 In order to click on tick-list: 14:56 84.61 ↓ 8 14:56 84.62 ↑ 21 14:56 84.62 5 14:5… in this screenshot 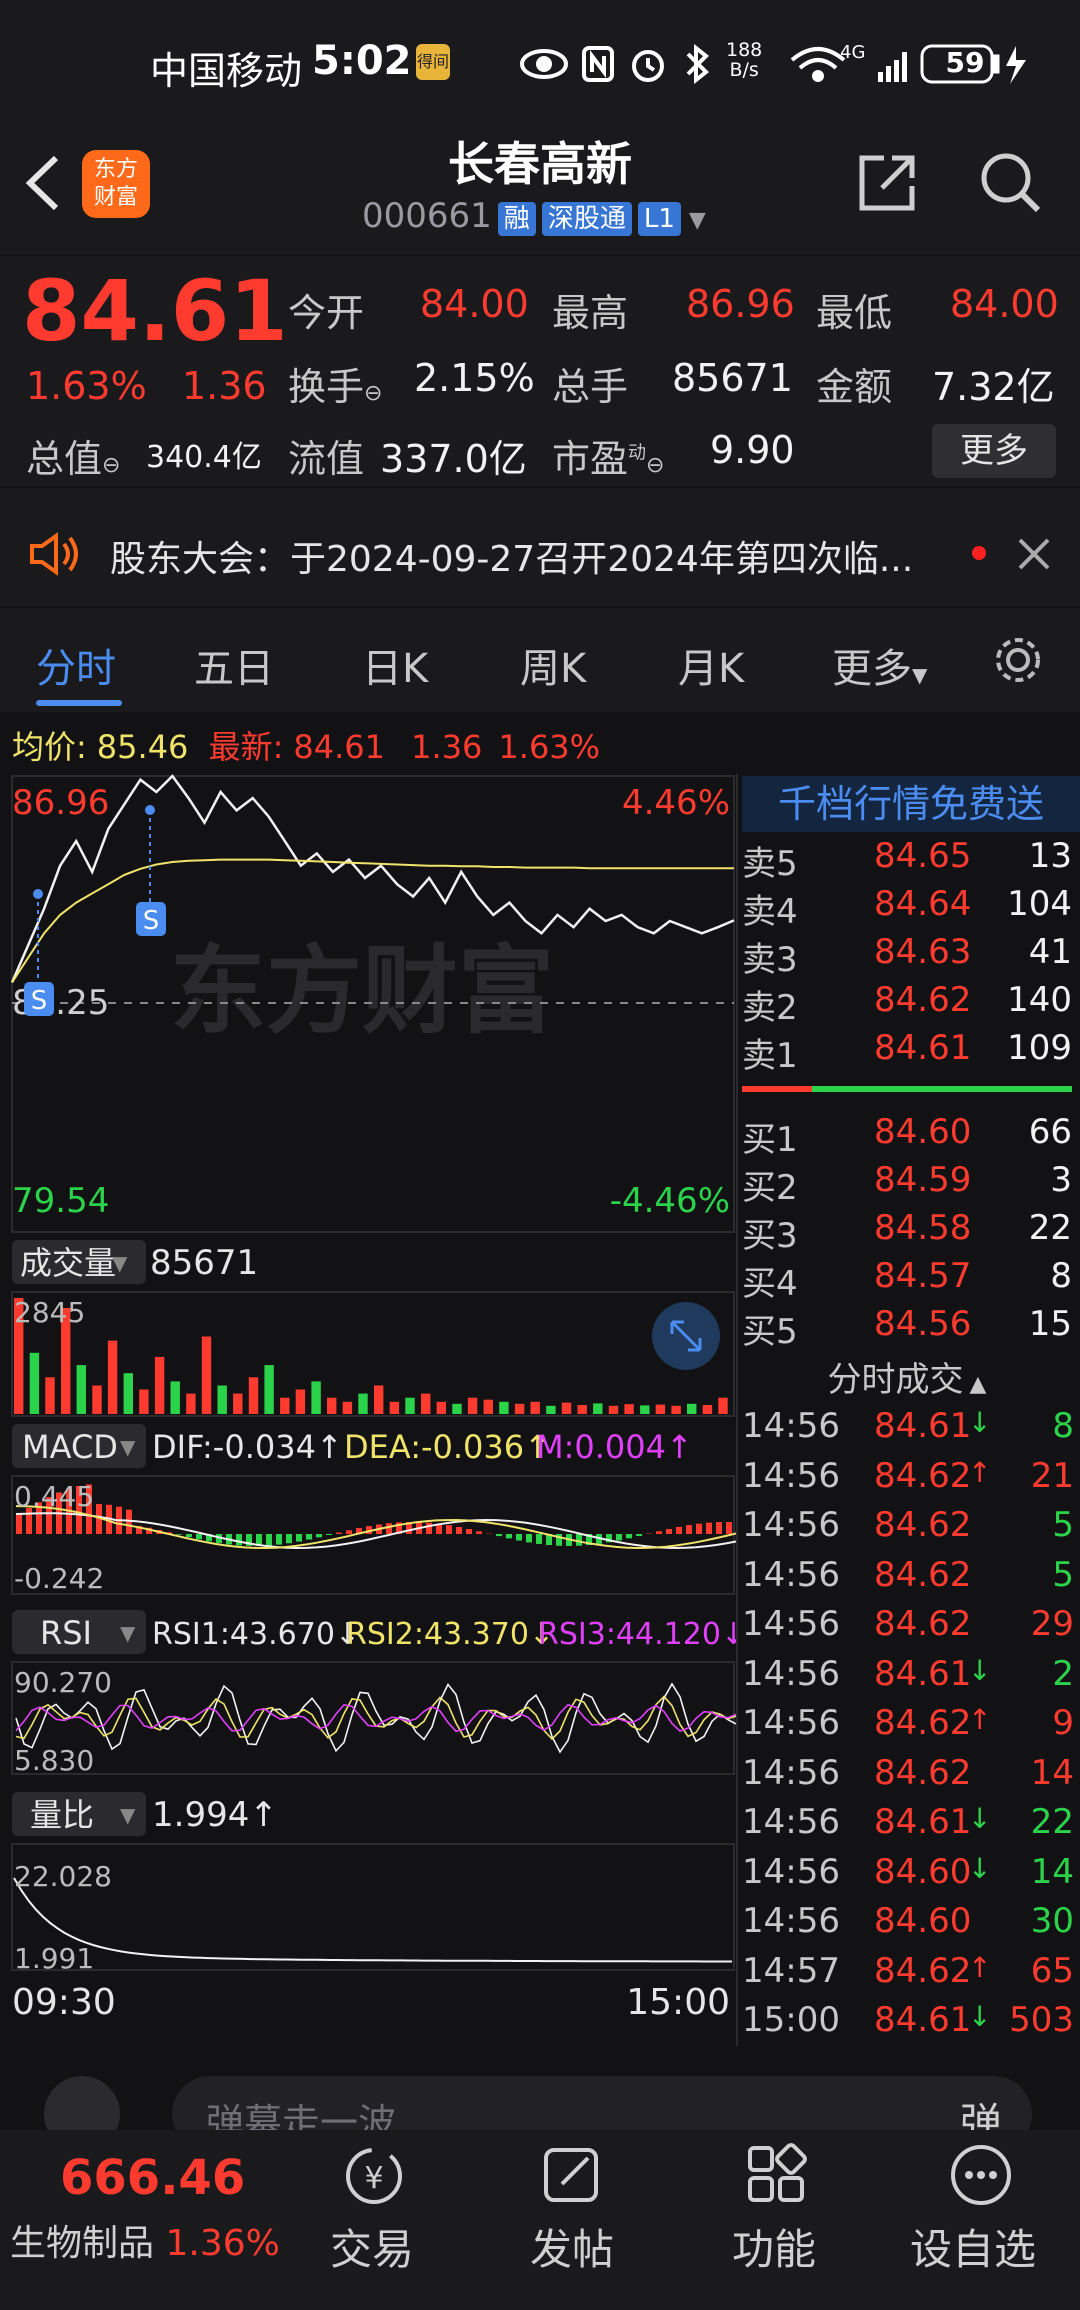, I will do `click(909, 1728)`.